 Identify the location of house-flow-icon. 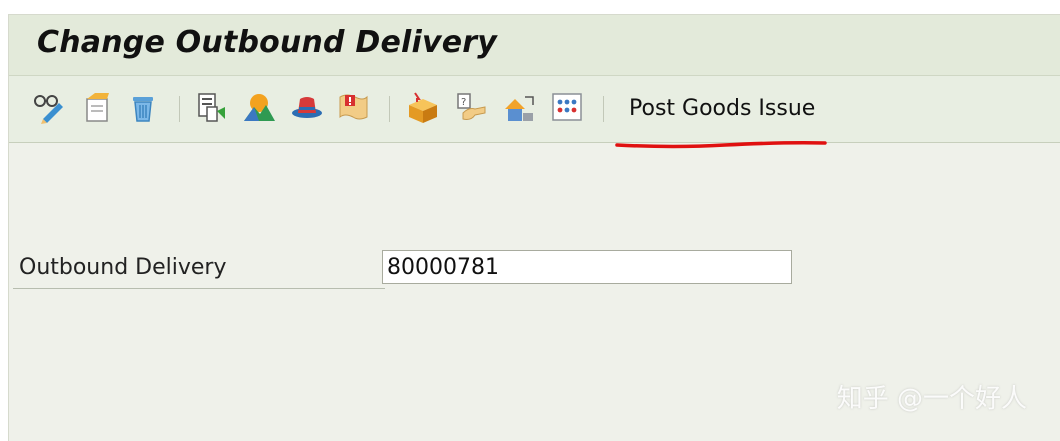
(519, 107).